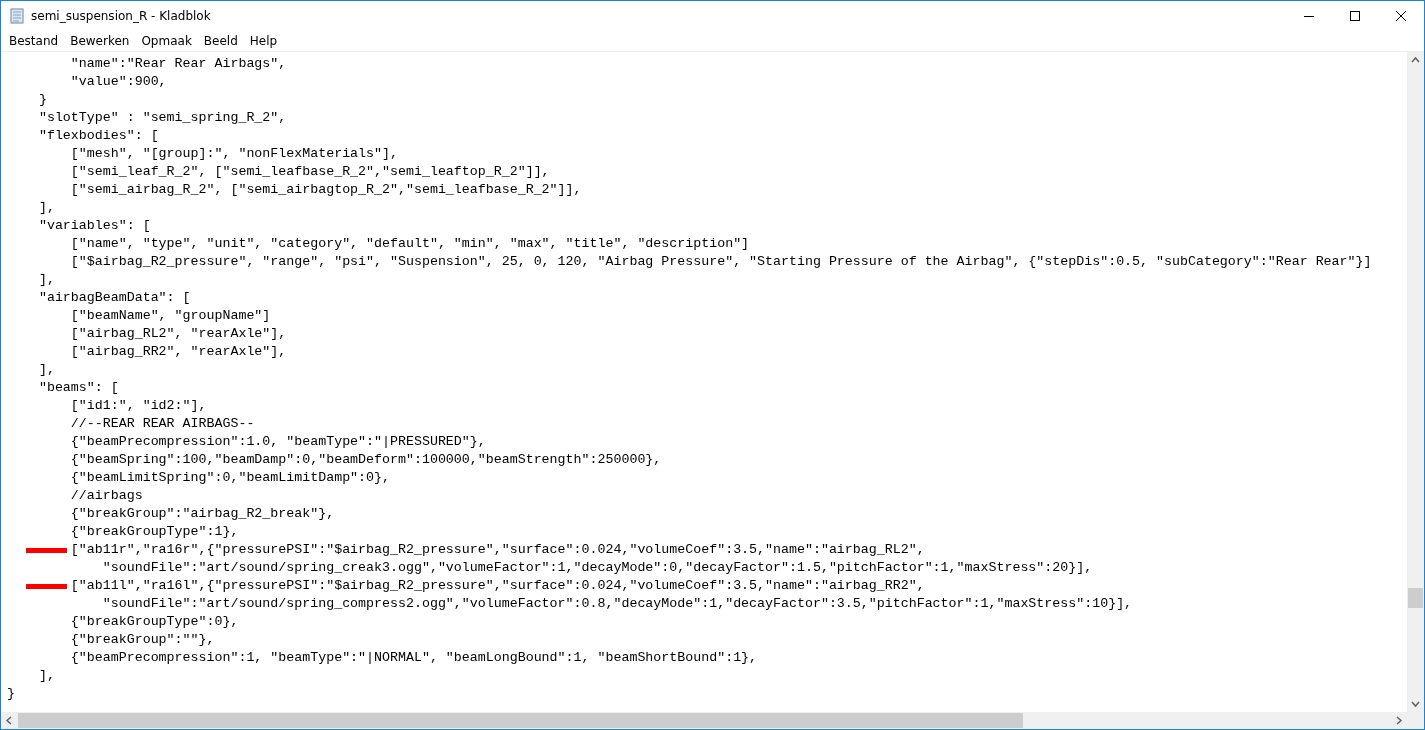 The width and height of the screenshot is (1425, 730). I want to click on code-line: ["name", "type", "unit", "category", "default", "min", "max", "title", "description"], so click(409, 244).